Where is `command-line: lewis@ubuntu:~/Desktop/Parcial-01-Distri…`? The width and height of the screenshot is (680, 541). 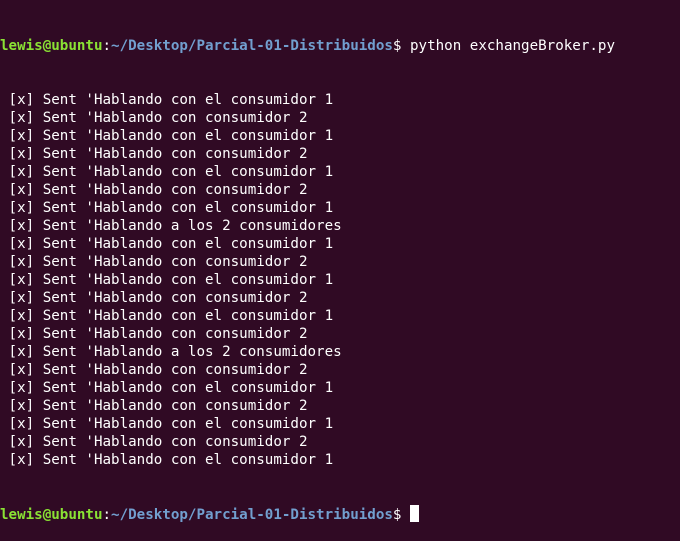
command-line: lewis@ubuntu:~/Desktop/Parcial-01-Distri… is located at coordinates (340, 46).